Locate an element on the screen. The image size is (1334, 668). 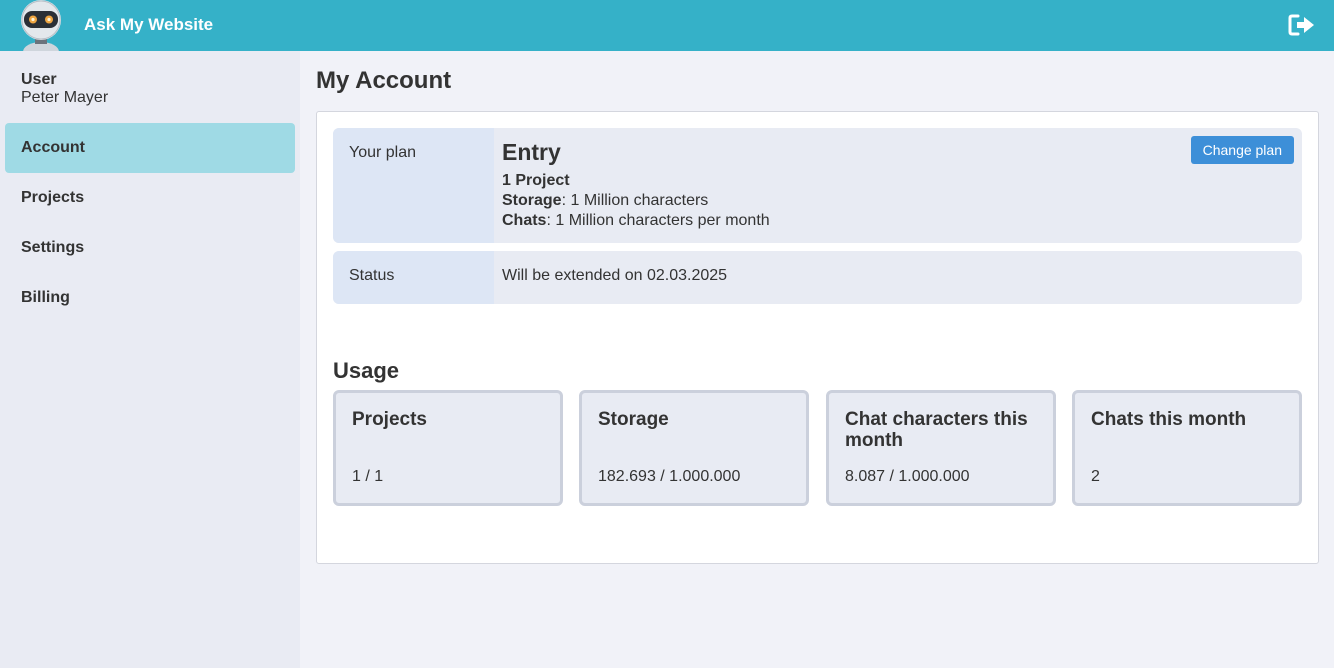
usage-card-value: 2 is located at coordinates (1095, 476).